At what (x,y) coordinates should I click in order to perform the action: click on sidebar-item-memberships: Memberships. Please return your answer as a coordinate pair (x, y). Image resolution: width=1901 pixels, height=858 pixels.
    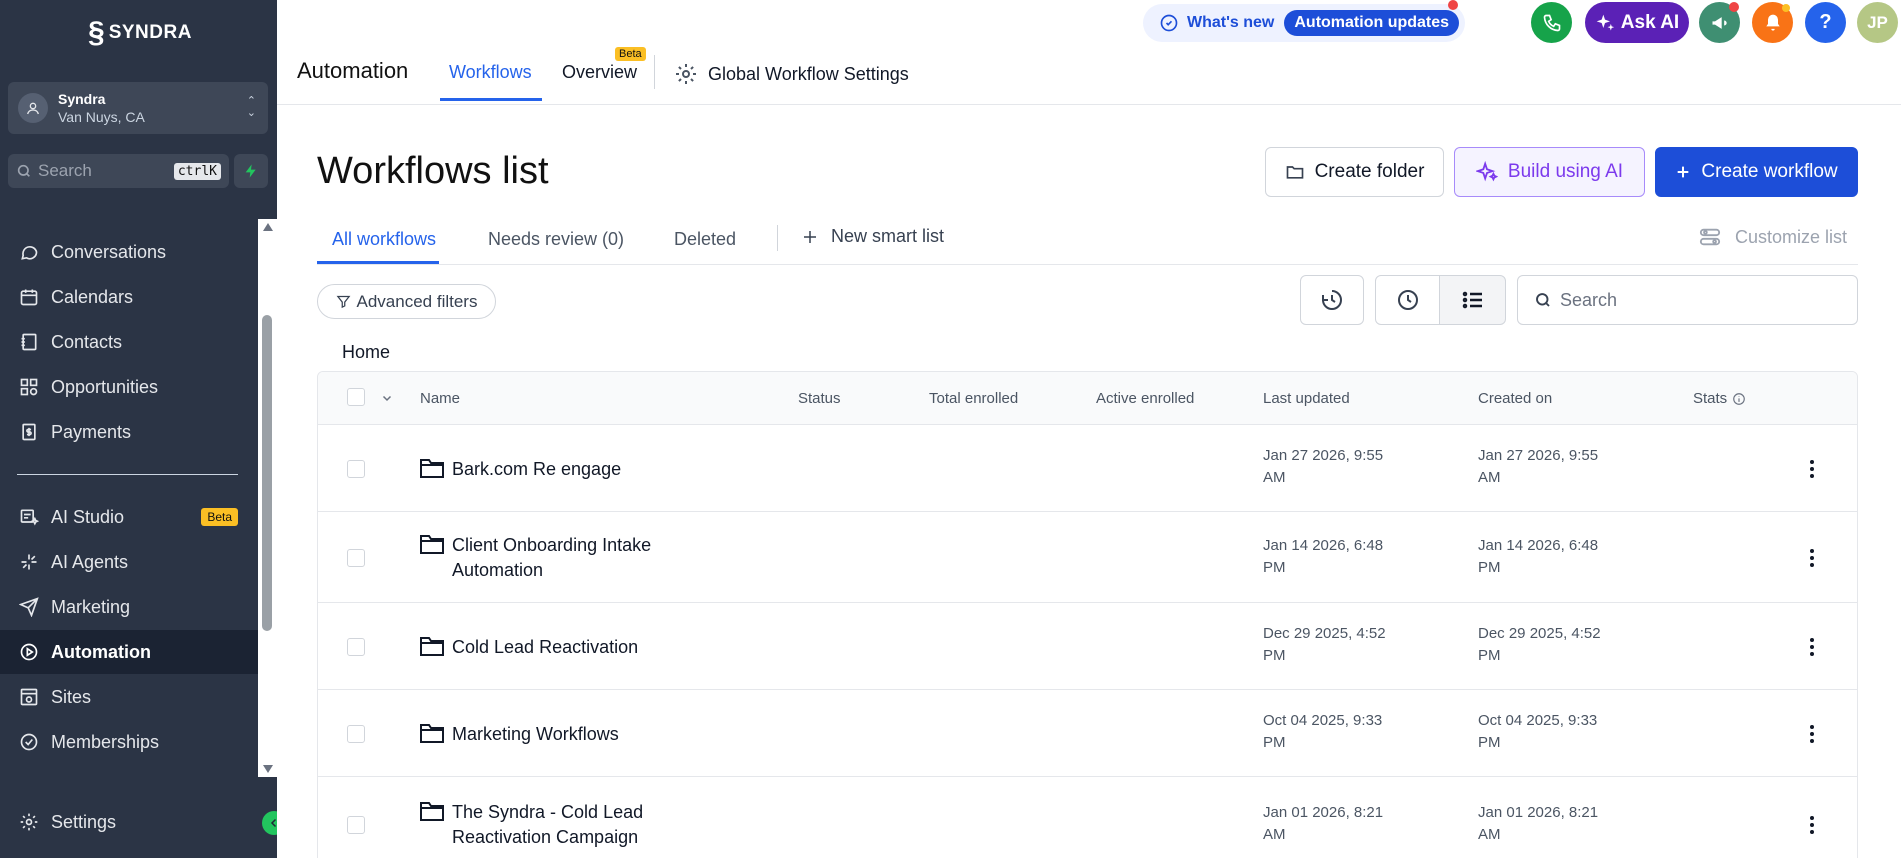
    Looking at the image, I should click on (129, 742).